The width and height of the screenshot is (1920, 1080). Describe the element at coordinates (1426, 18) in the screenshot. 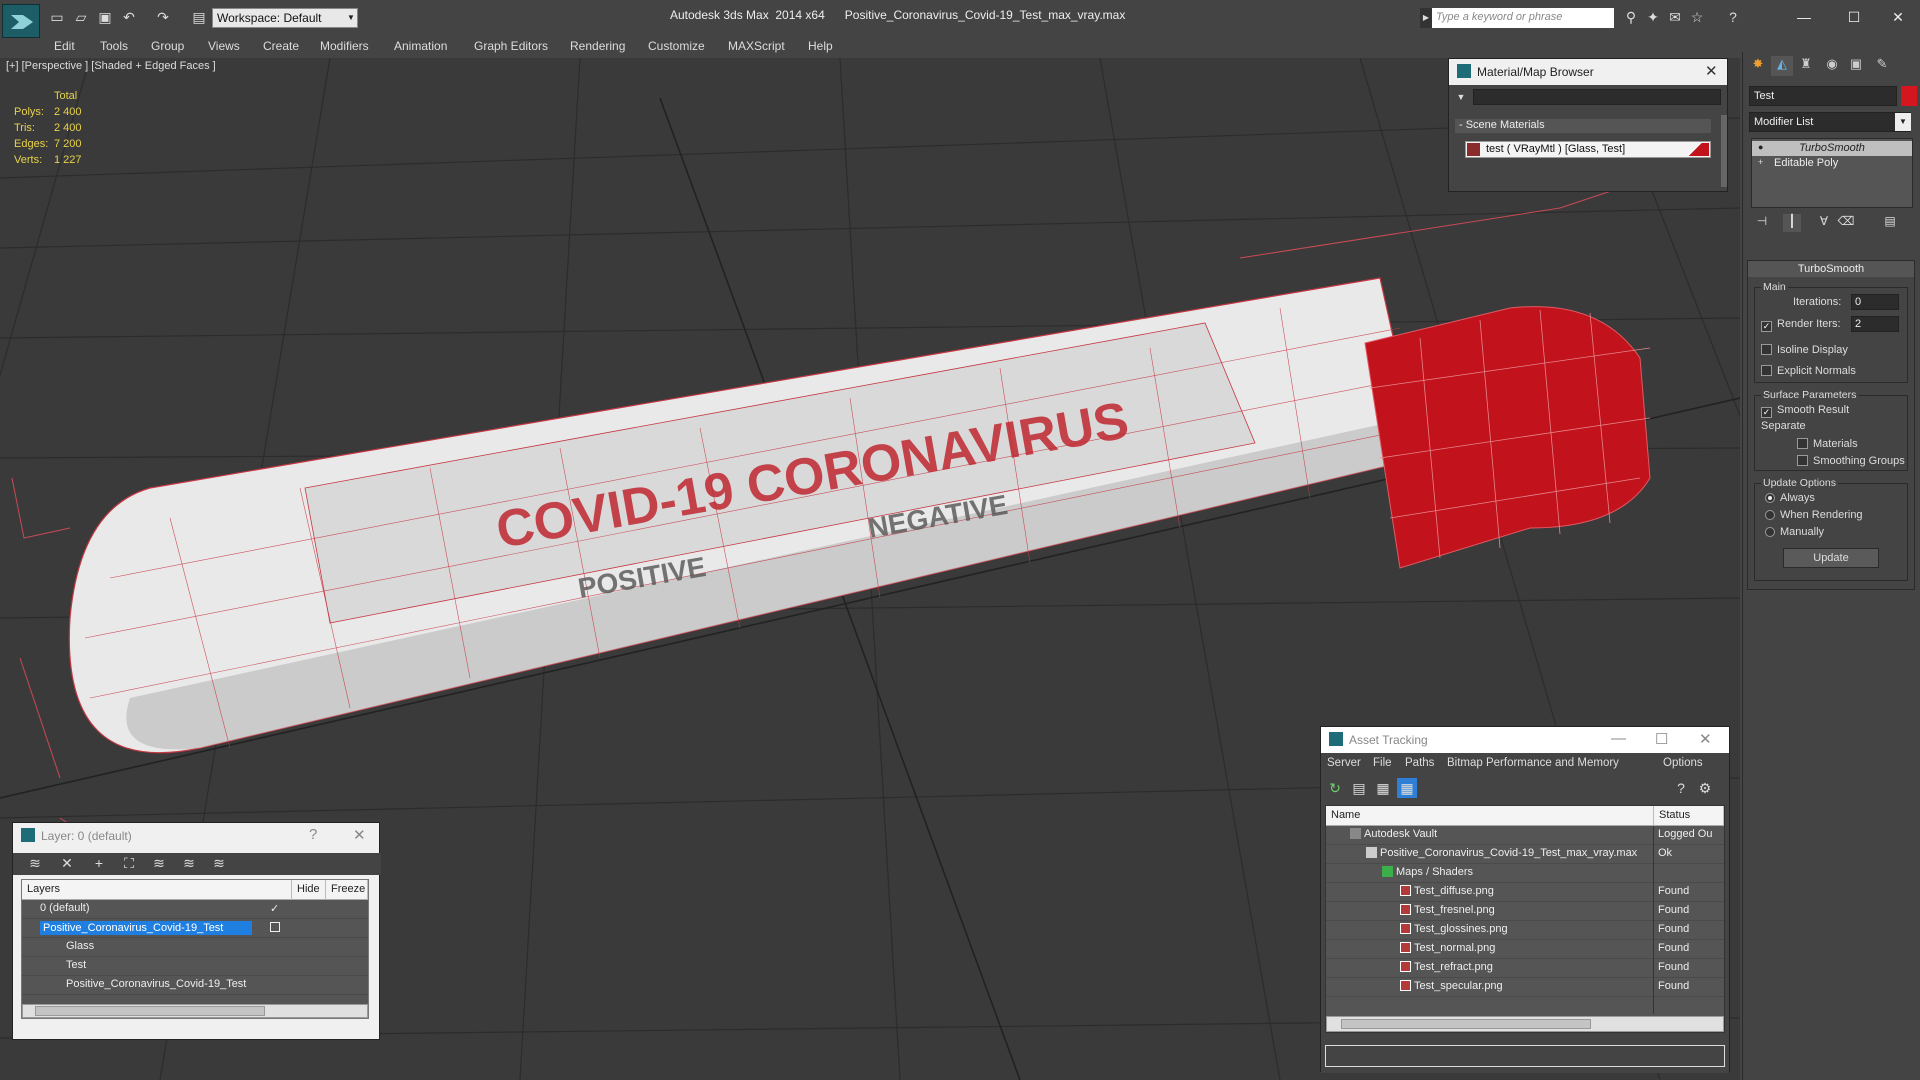

I see `chevron-right-icon: ▶` at that location.